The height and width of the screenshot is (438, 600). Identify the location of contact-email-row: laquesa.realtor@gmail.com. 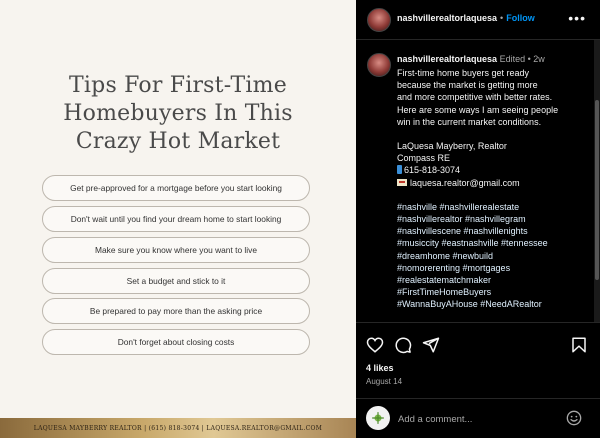
(492, 183).